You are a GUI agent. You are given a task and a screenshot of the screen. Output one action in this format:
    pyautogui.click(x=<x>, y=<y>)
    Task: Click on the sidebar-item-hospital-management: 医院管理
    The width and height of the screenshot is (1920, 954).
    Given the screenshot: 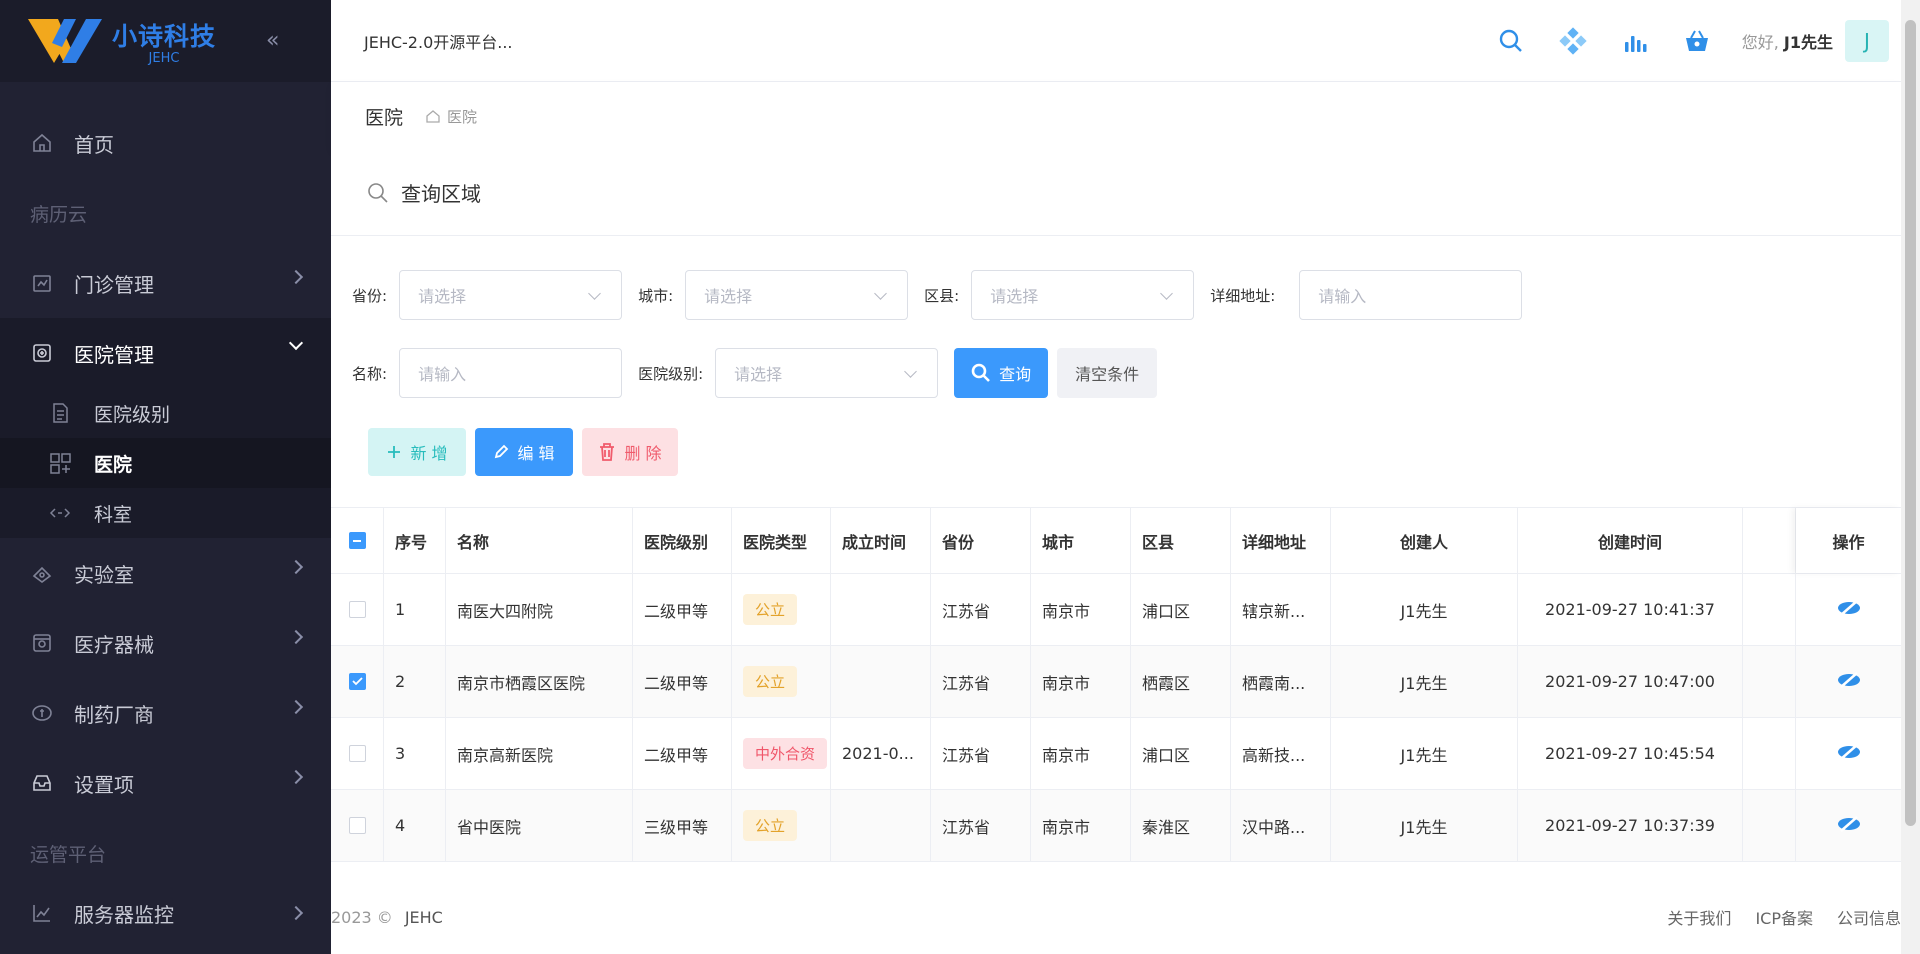 What is the action you would take?
    pyautogui.click(x=165, y=353)
    